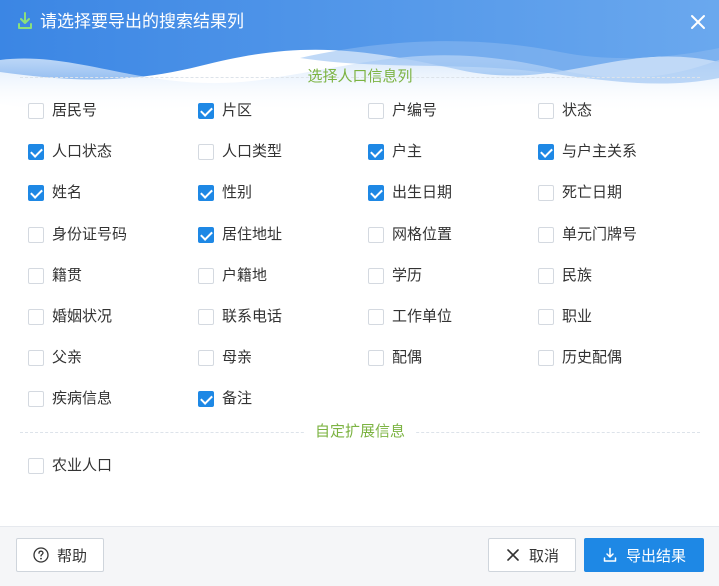  What do you see at coordinates (600, 234) in the screenshot?
I see `checkbox-label: 单元门牌号` at bounding box center [600, 234].